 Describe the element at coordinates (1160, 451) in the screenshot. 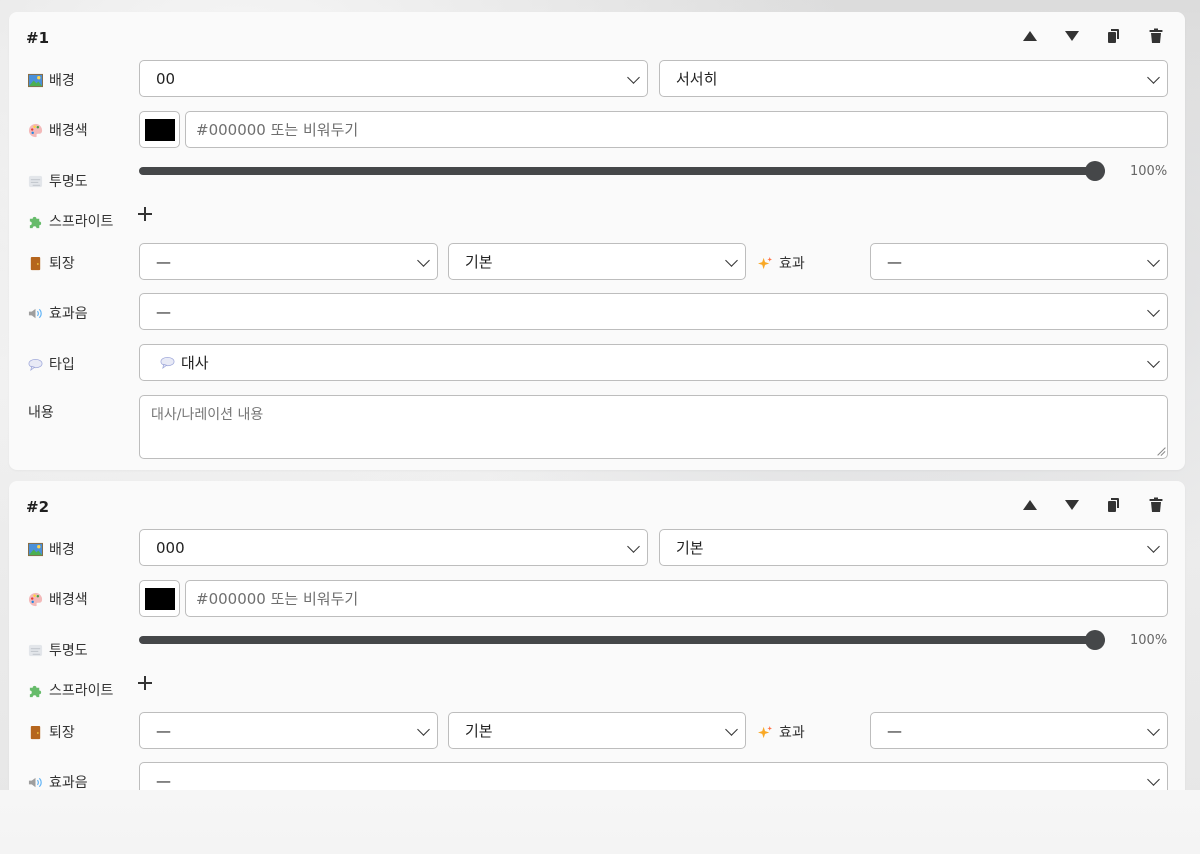

I see `resize-handle` at that location.